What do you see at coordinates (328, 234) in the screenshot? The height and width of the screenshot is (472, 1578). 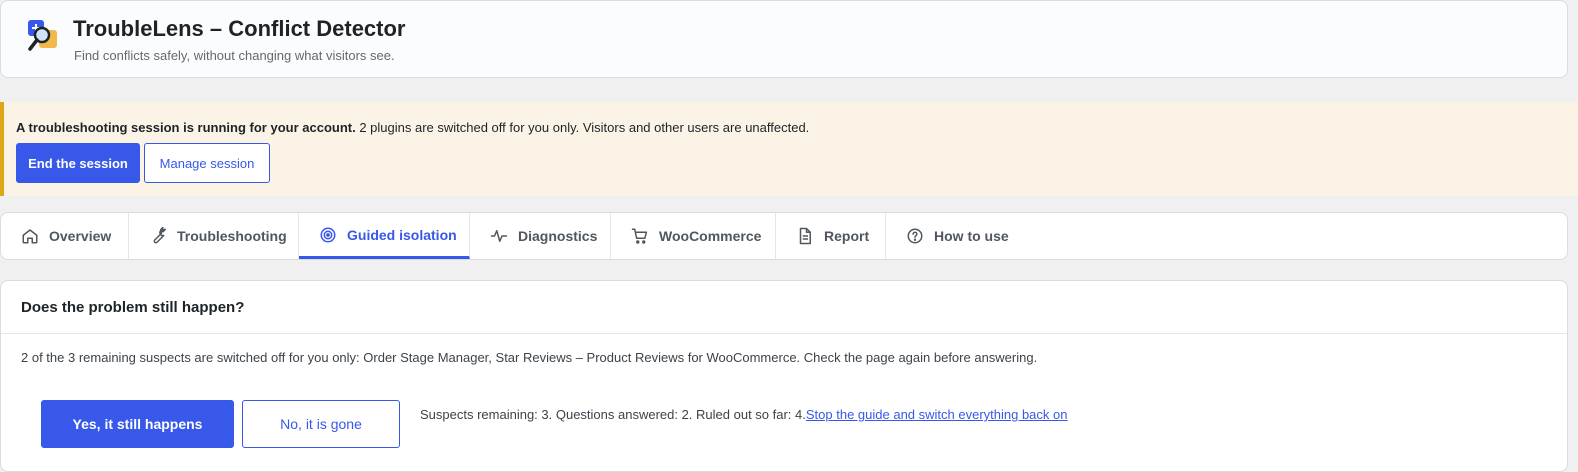 I see `target-icon` at bounding box center [328, 234].